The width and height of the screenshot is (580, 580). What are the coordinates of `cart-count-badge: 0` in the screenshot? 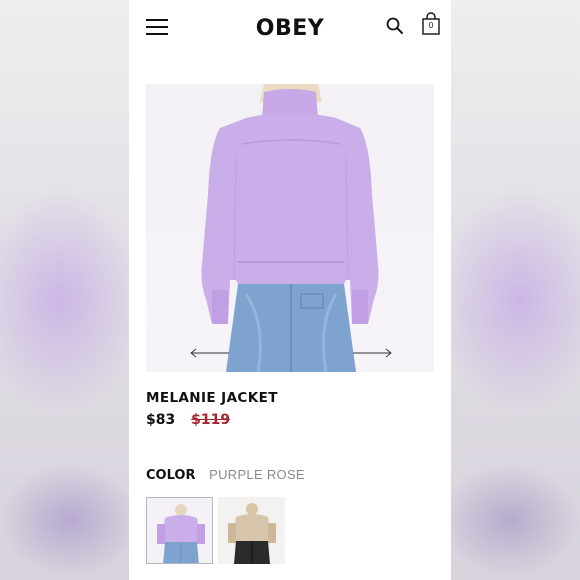 It's located at (431, 25).